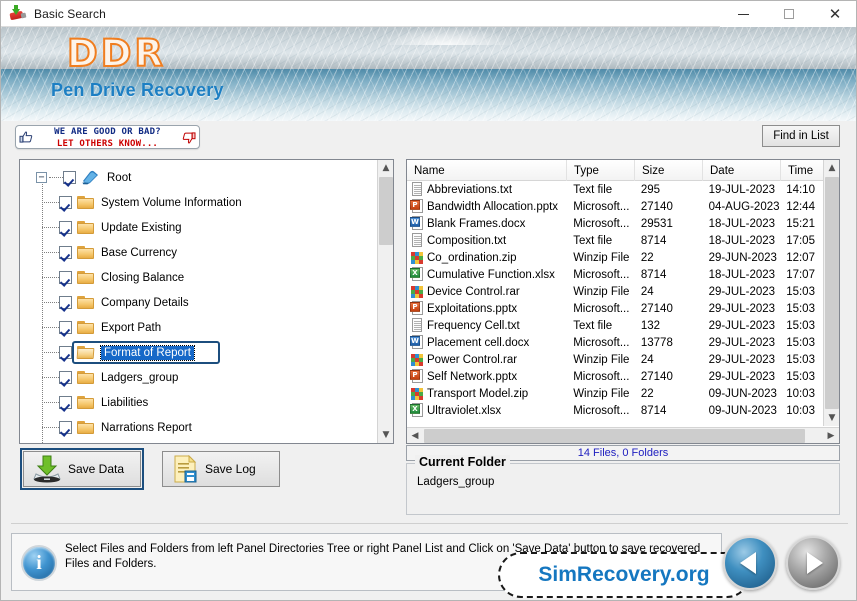 The image size is (857, 601). What do you see at coordinates (486, 223) in the screenshot?
I see `file-name-cell: W Blank Frames.docx` at bounding box center [486, 223].